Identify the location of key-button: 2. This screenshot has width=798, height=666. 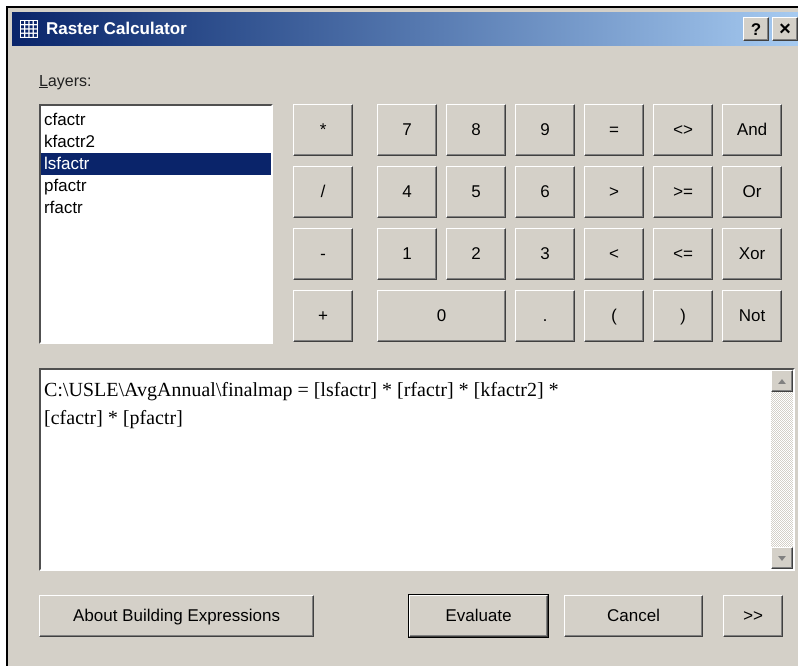
(476, 254).